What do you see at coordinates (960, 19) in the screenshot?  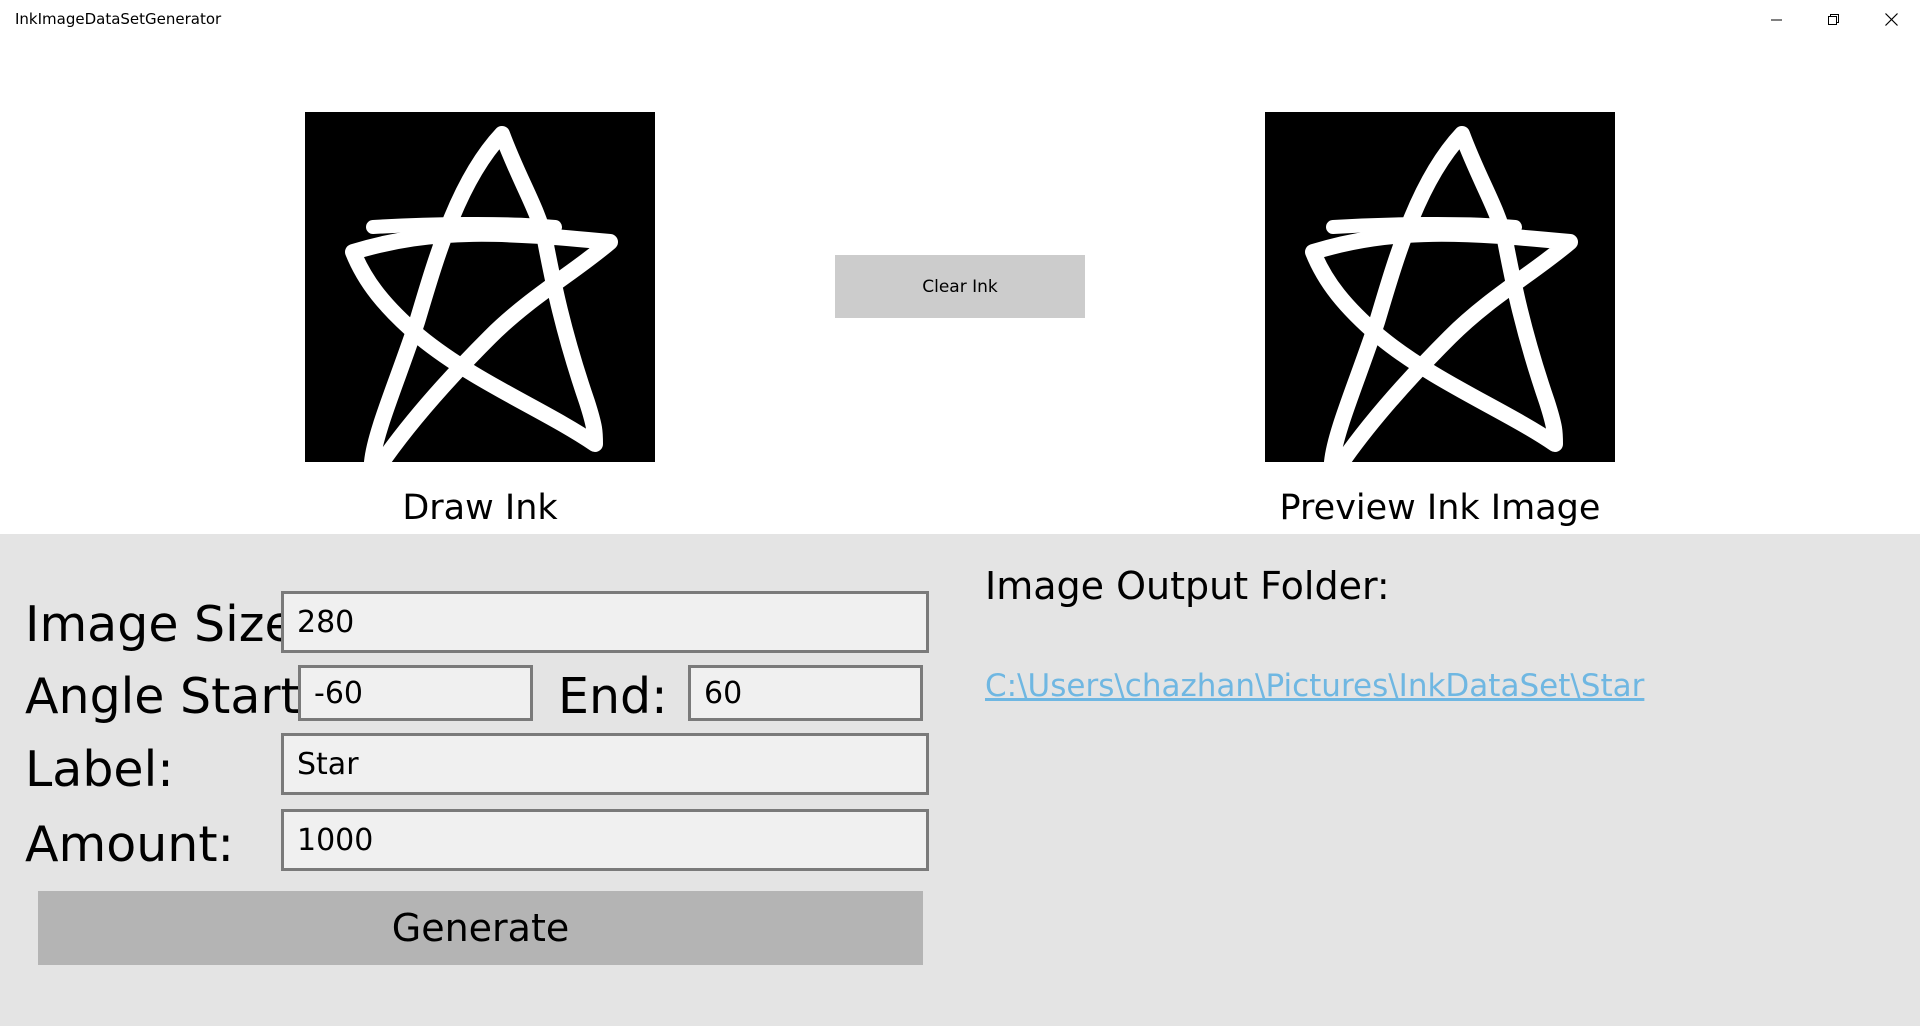 I see `title-bar: InkImageDataSetGenerator` at bounding box center [960, 19].